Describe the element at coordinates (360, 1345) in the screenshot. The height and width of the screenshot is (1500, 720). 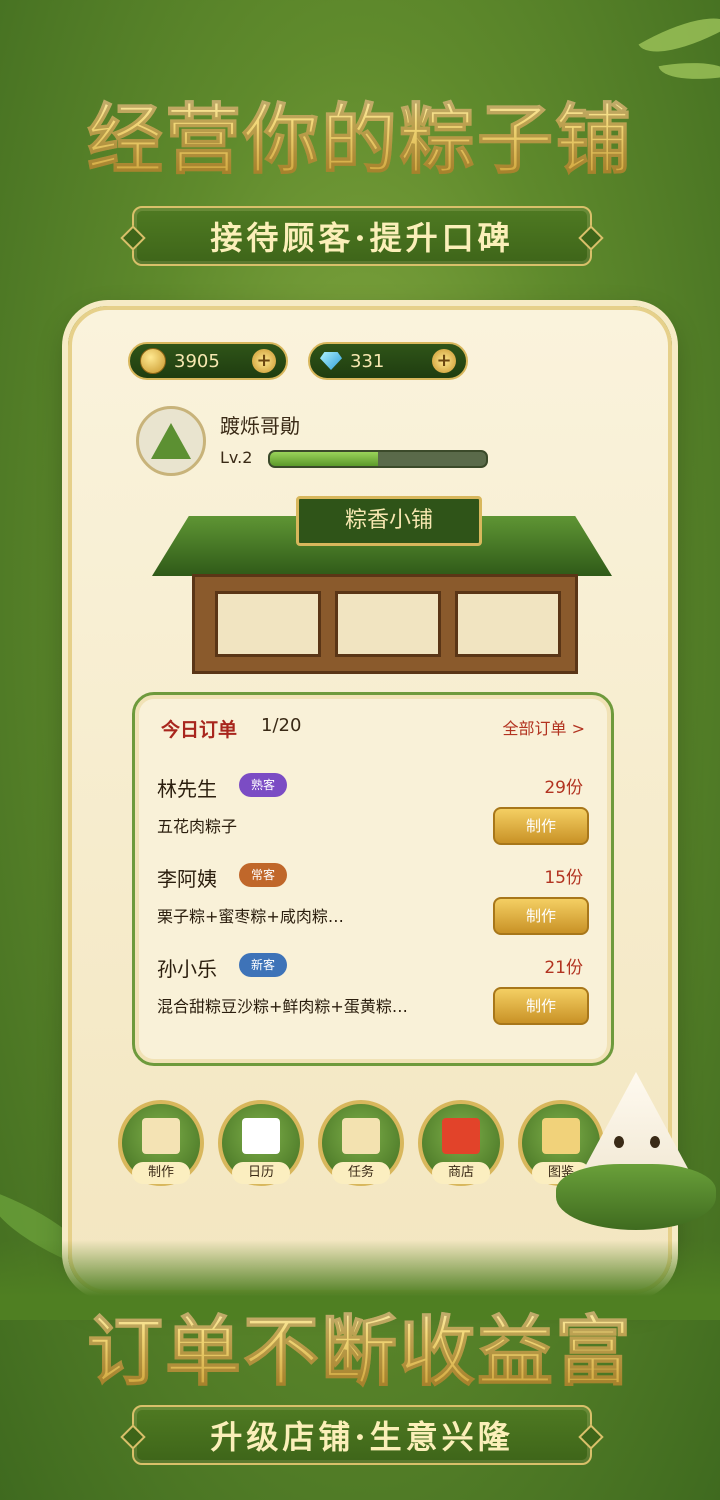
I see `footer-title: 订单不断收益富` at that location.